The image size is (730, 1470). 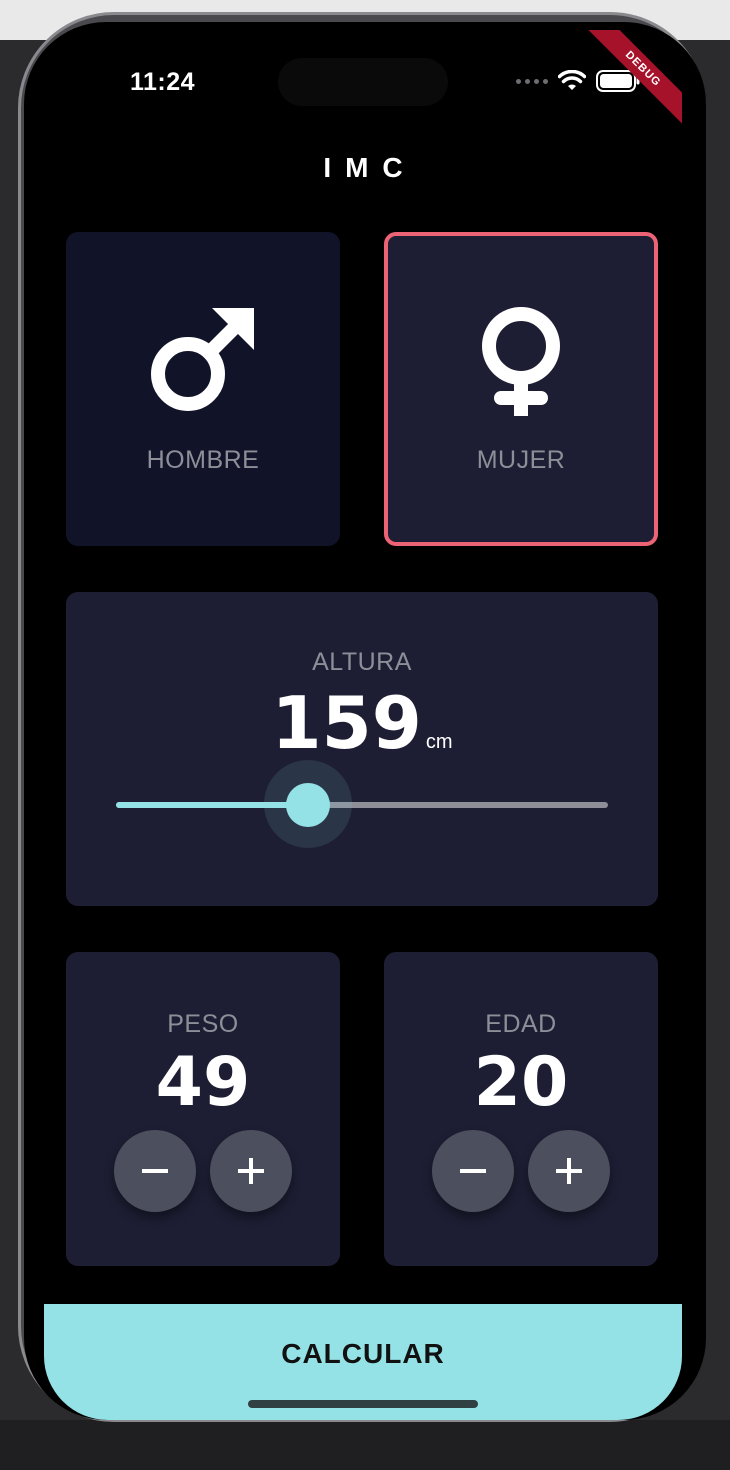 What do you see at coordinates (521, 1082) in the screenshot?
I see `age-value: 20` at bounding box center [521, 1082].